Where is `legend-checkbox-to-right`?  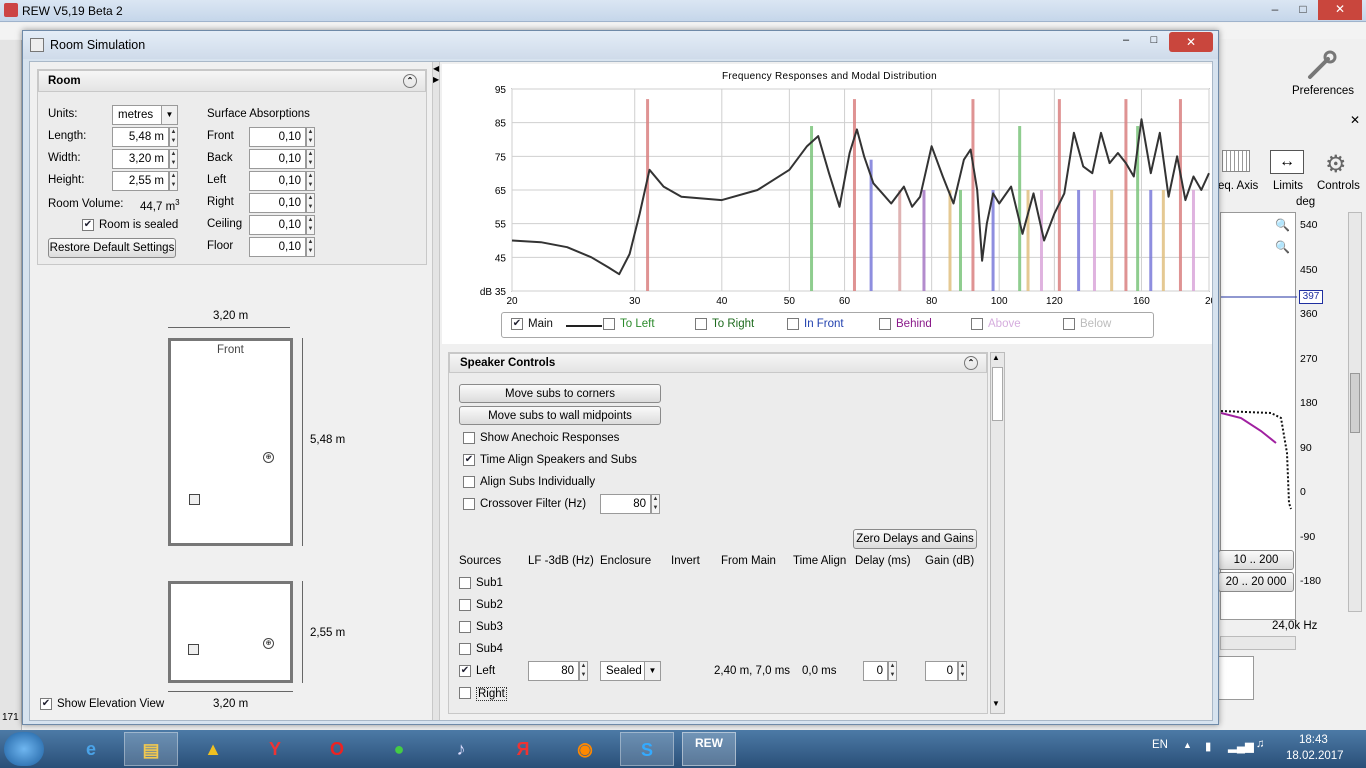
legend-checkbox-to-right is located at coordinates (701, 324).